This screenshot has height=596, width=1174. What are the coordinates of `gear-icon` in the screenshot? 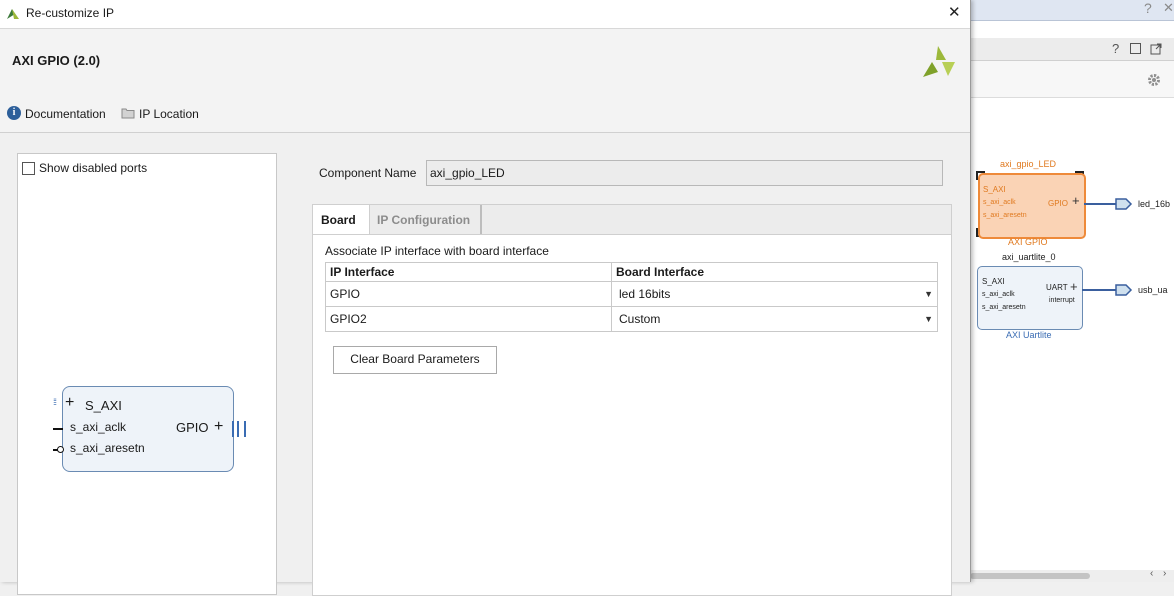 It's located at (1154, 80).